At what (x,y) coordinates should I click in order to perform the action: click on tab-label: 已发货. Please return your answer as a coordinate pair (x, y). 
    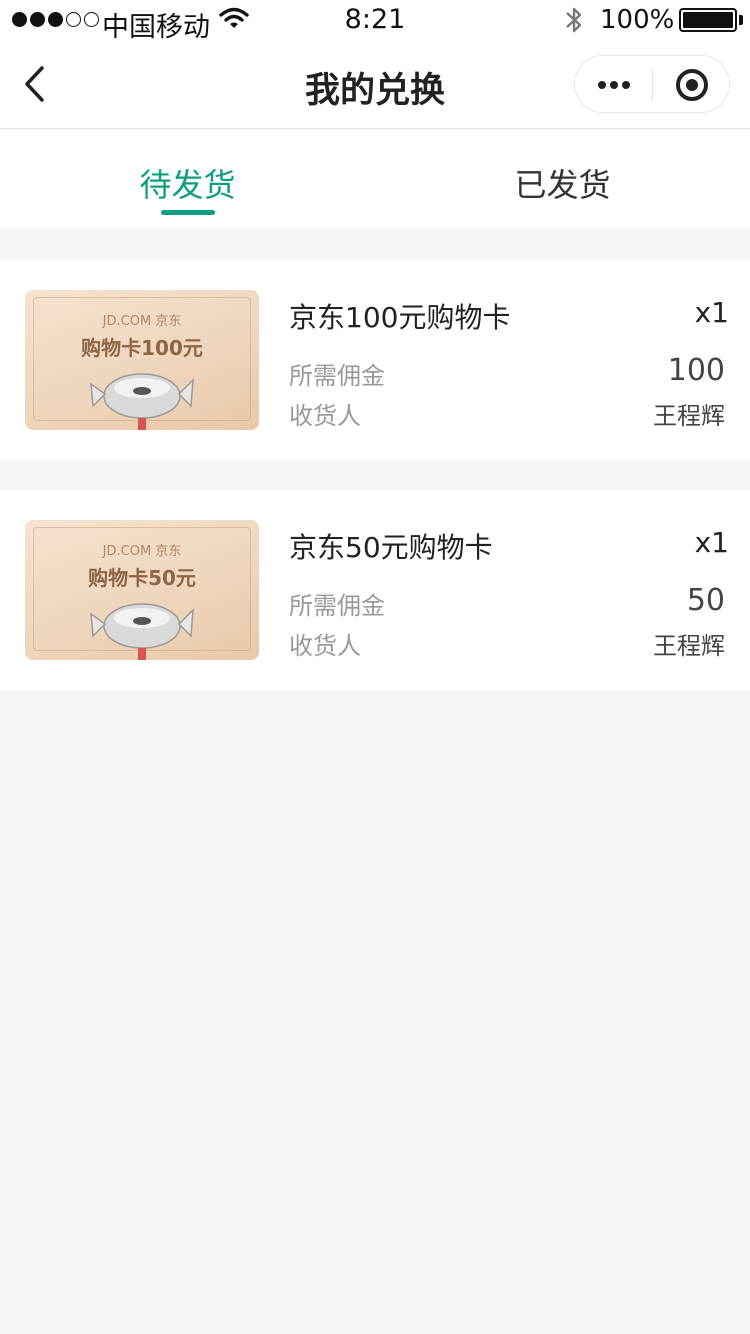
    Looking at the image, I should click on (562, 185).